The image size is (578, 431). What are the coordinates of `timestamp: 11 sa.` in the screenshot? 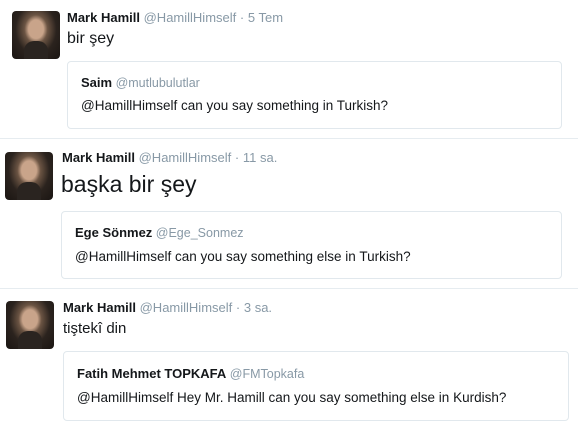 It's located at (260, 157).